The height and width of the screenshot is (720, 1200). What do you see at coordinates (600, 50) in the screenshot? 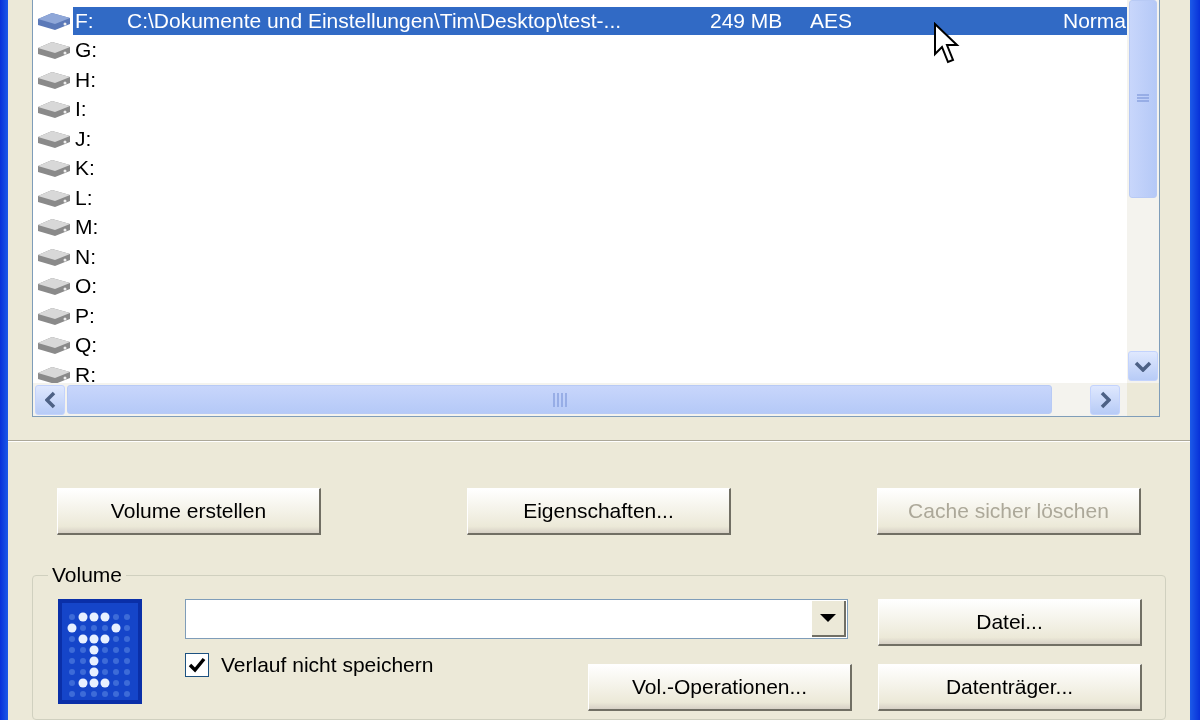
I see `drive-row: G:` at bounding box center [600, 50].